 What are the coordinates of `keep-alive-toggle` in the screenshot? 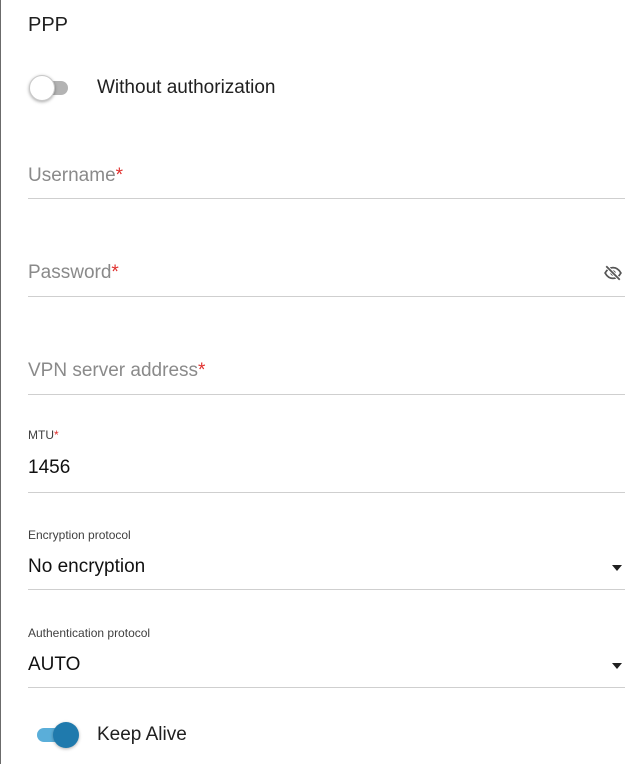 It's located at (55, 735).